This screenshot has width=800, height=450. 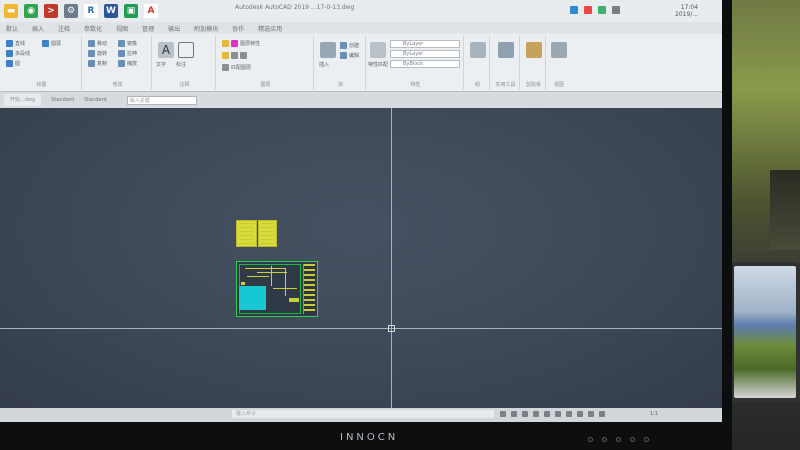 What do you see at coordinates (97, 53) in the screenshot?
I see `rotate-button: 旋转` at bounding box center [97, 53].